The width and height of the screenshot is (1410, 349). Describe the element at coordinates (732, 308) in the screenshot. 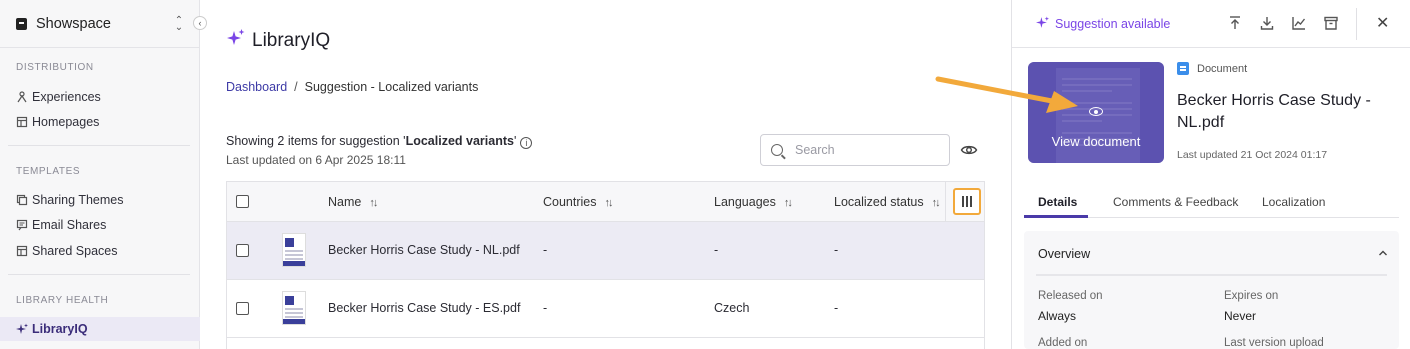

I see `cell-languages: Czech` at that location.